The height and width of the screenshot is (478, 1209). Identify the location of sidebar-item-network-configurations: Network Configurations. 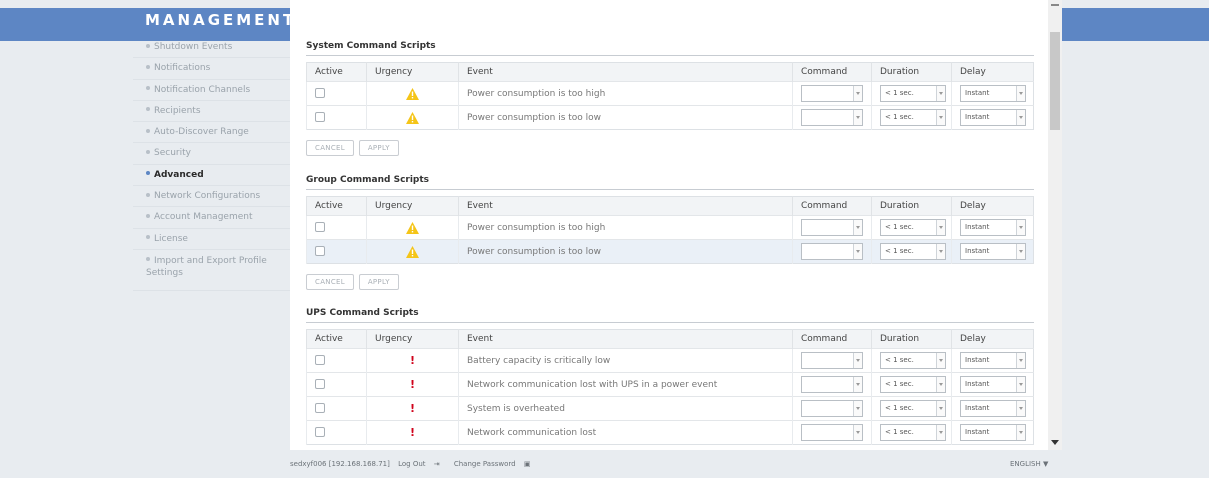
(211, 197).